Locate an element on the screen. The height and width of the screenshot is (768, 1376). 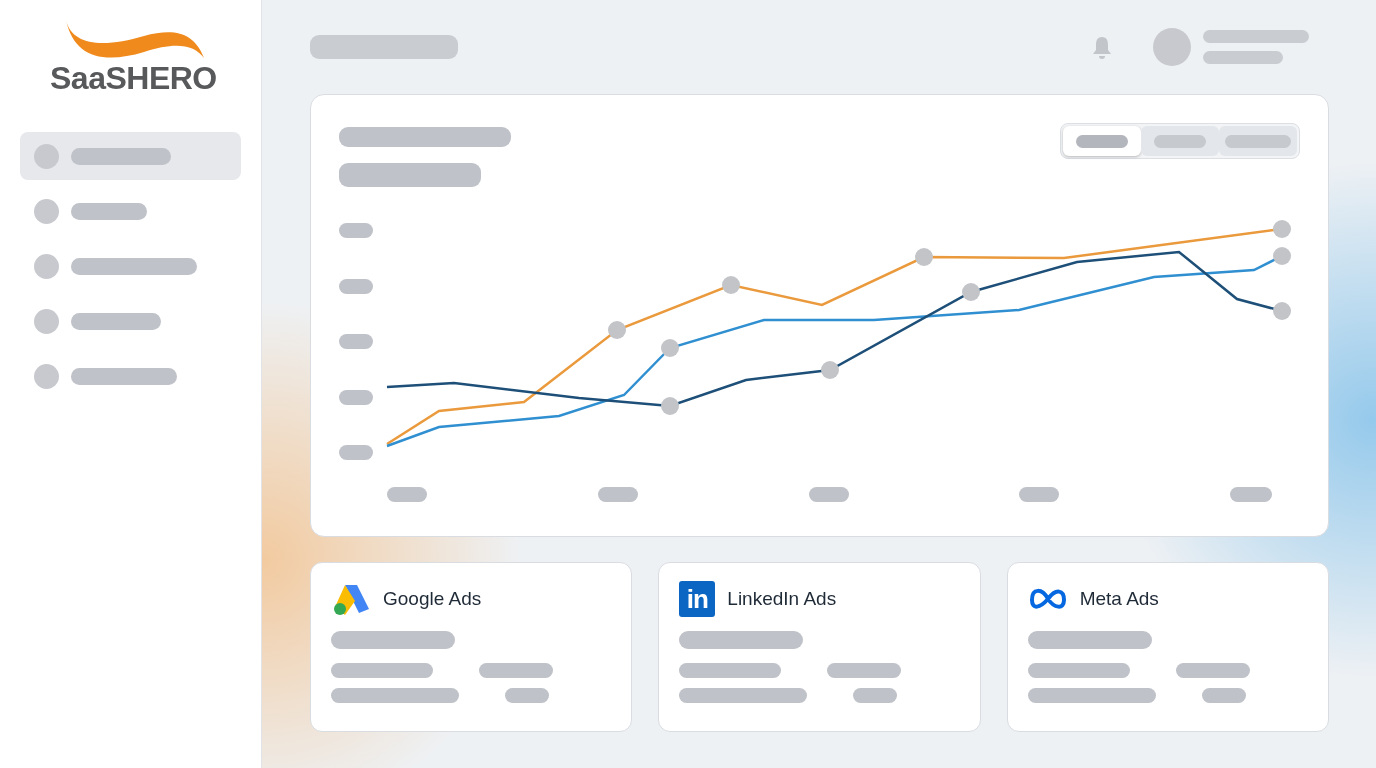
logo-text: SaaSHERO is located at coordinates (133, 78).